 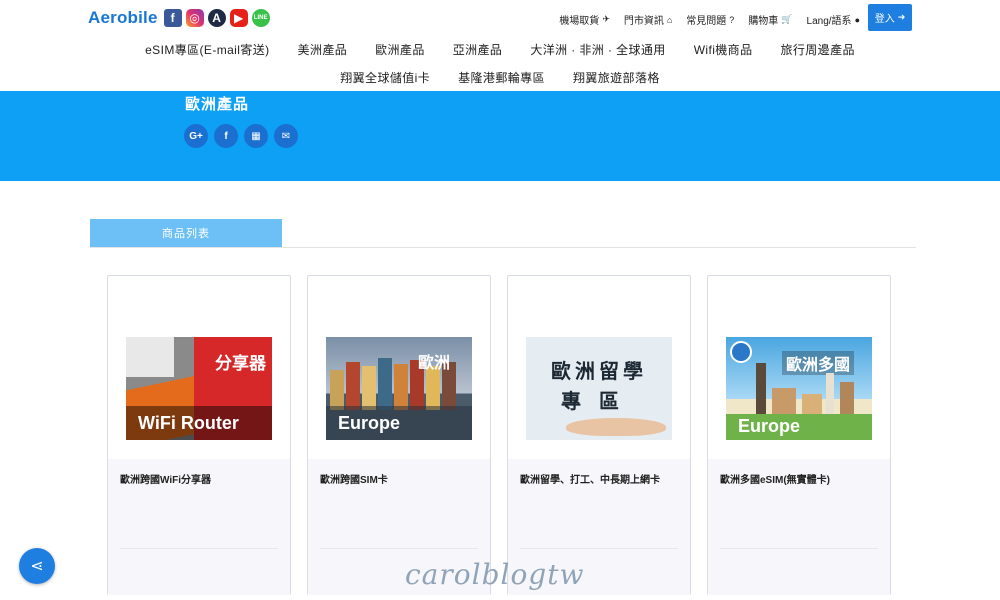 I want to click on watermark: carolblogtw, so click(x=495, y=574).